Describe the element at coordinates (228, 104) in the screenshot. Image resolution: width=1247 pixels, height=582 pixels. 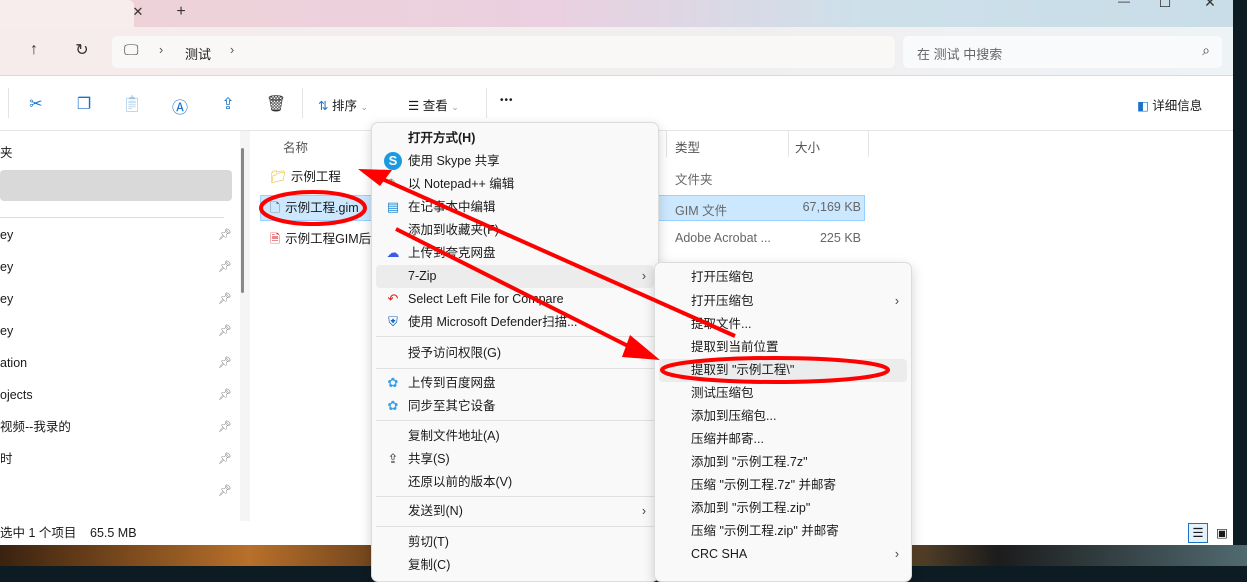
I see `share-icon: ⇪` at that location.